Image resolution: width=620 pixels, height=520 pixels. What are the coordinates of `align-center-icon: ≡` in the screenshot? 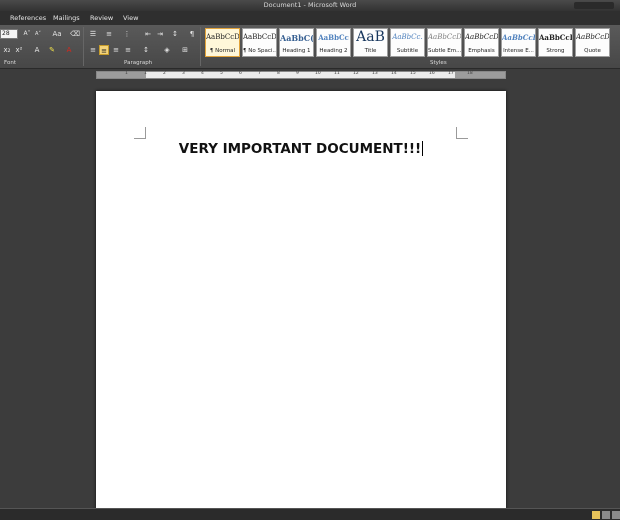 It's located at (104, 50).